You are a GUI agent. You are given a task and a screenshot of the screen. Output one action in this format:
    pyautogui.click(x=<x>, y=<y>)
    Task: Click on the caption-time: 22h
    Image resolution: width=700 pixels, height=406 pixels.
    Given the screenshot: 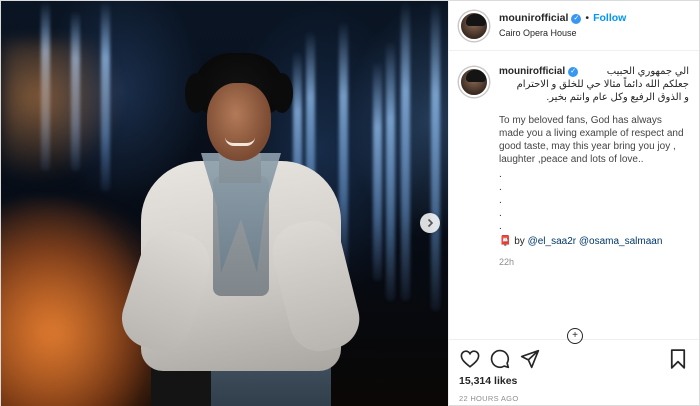 What is the action you would take?
    pyautogui.click(x=594, y=262)
    